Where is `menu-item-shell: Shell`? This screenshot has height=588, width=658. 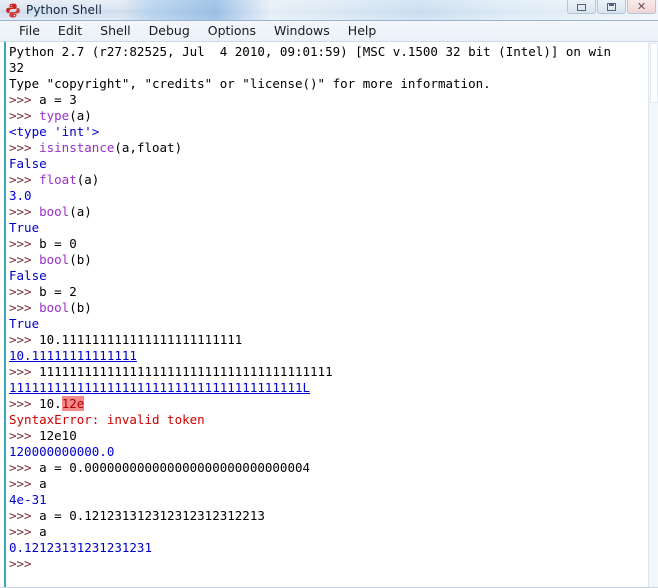
menu-item-shell: Shell is located at coordinates (115, 31).